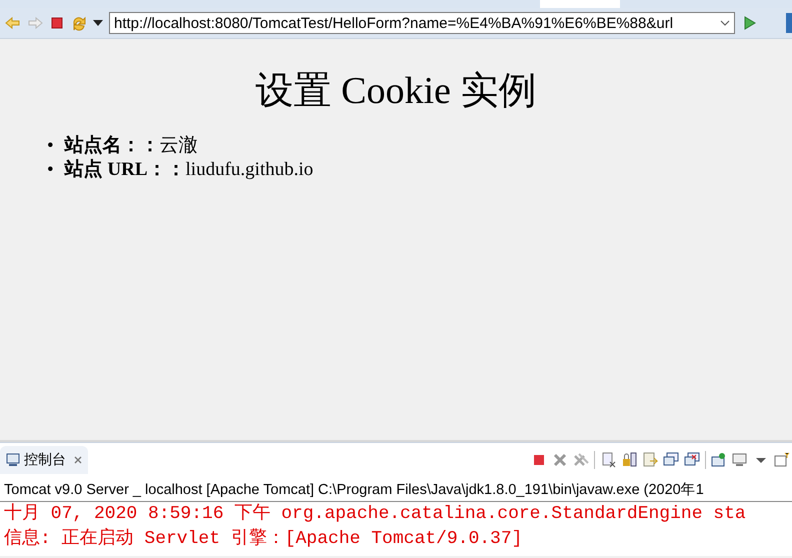 This screenshot has height=558, width=792. I want to click on log-line: 十月 07, 2020 8:59:16 下午 org.apache.catalina.core.StandardEngine sta, so click(375, 514).